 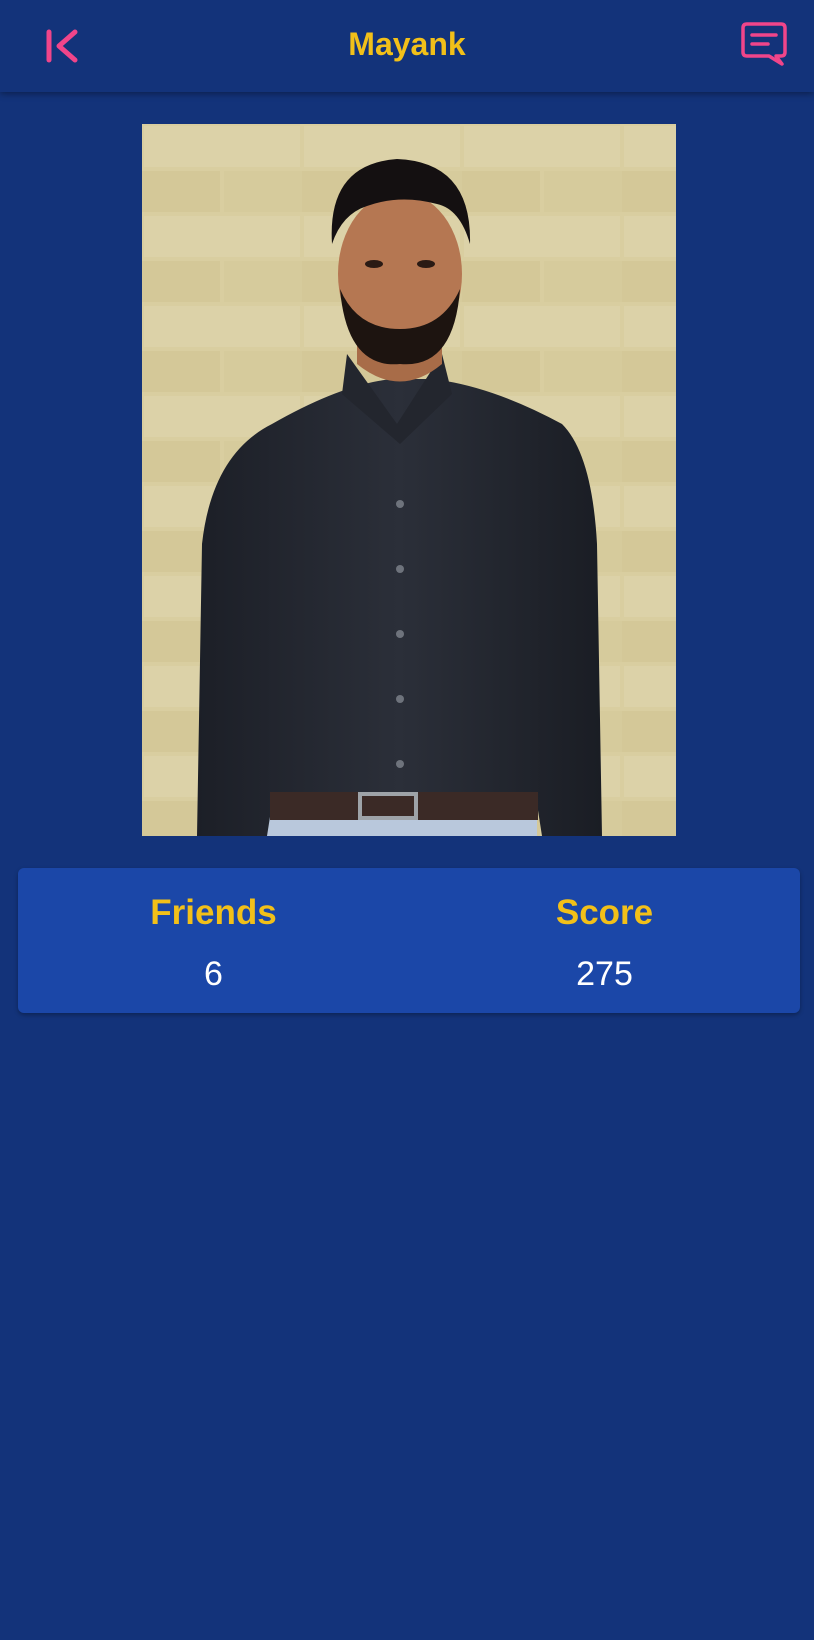 I want to click on page-title: Mayank, so click(x=407, y=44).